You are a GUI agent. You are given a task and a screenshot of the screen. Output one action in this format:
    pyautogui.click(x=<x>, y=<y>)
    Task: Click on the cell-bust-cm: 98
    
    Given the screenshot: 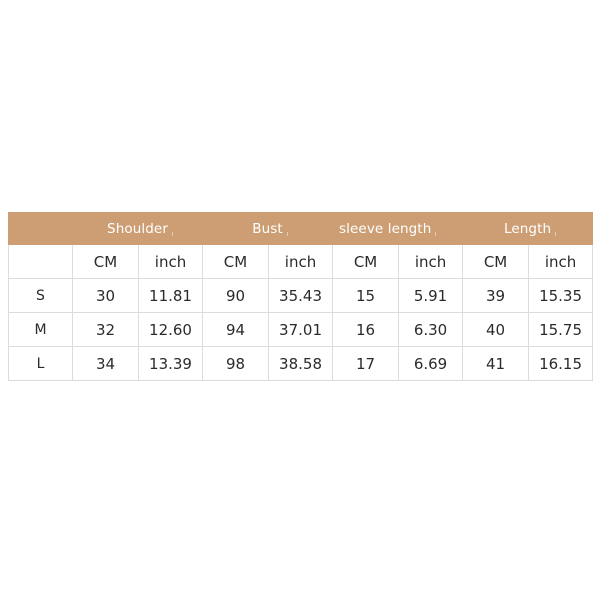 What is the action you would take?
    pyautogui.click(x=236, y=363)
    